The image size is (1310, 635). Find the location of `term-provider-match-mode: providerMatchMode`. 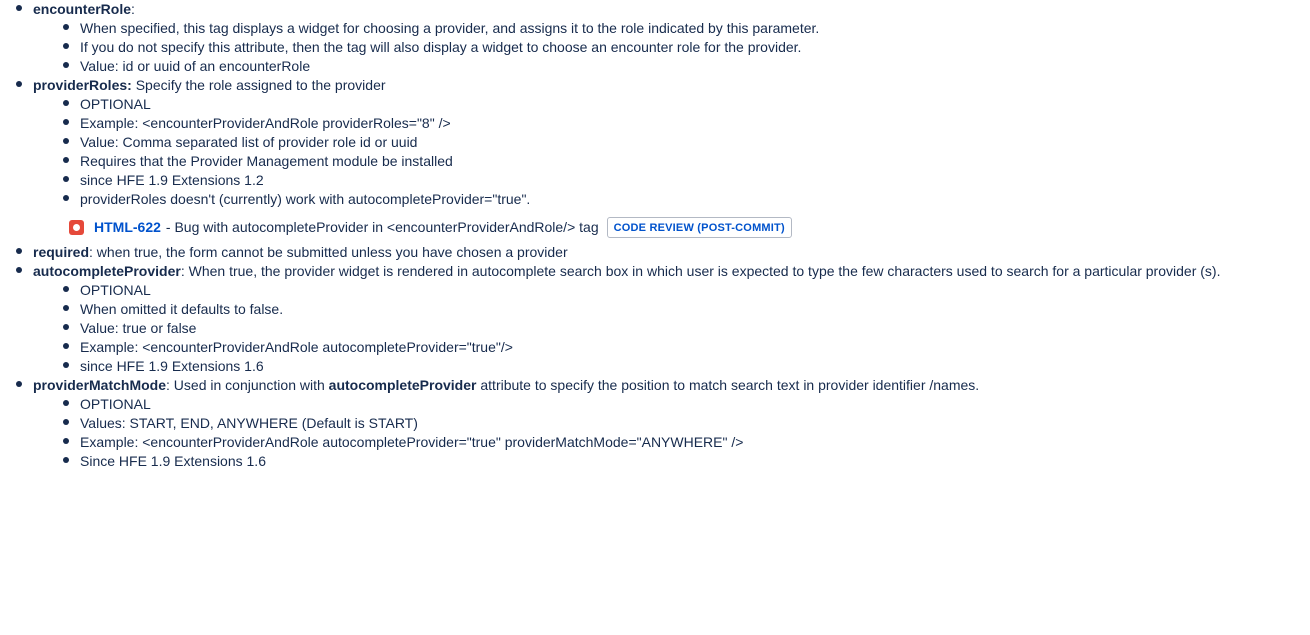

term-provider-match-mode: providerMatchMode is located at coordinates (100, 385).